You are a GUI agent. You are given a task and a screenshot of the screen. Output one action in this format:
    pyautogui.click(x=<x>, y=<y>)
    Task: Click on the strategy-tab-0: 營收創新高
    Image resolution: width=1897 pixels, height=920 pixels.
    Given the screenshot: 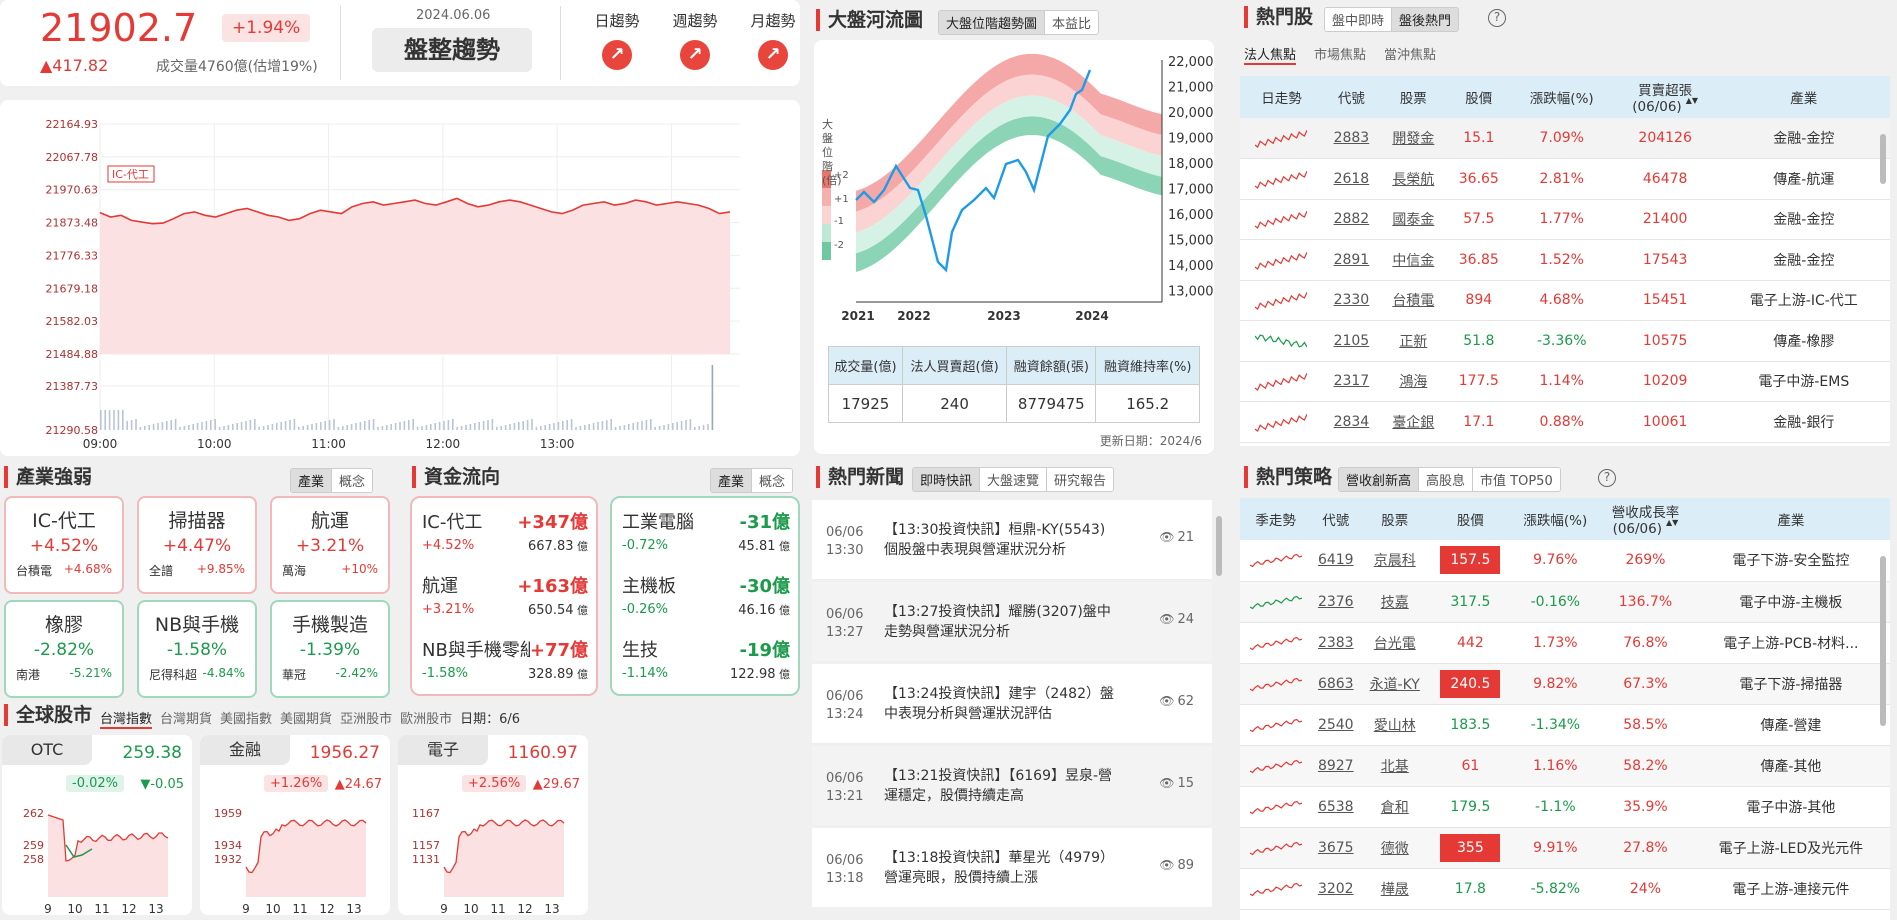 What is the action you would take?
    pyautogui.click(x=1379, y=479)
    